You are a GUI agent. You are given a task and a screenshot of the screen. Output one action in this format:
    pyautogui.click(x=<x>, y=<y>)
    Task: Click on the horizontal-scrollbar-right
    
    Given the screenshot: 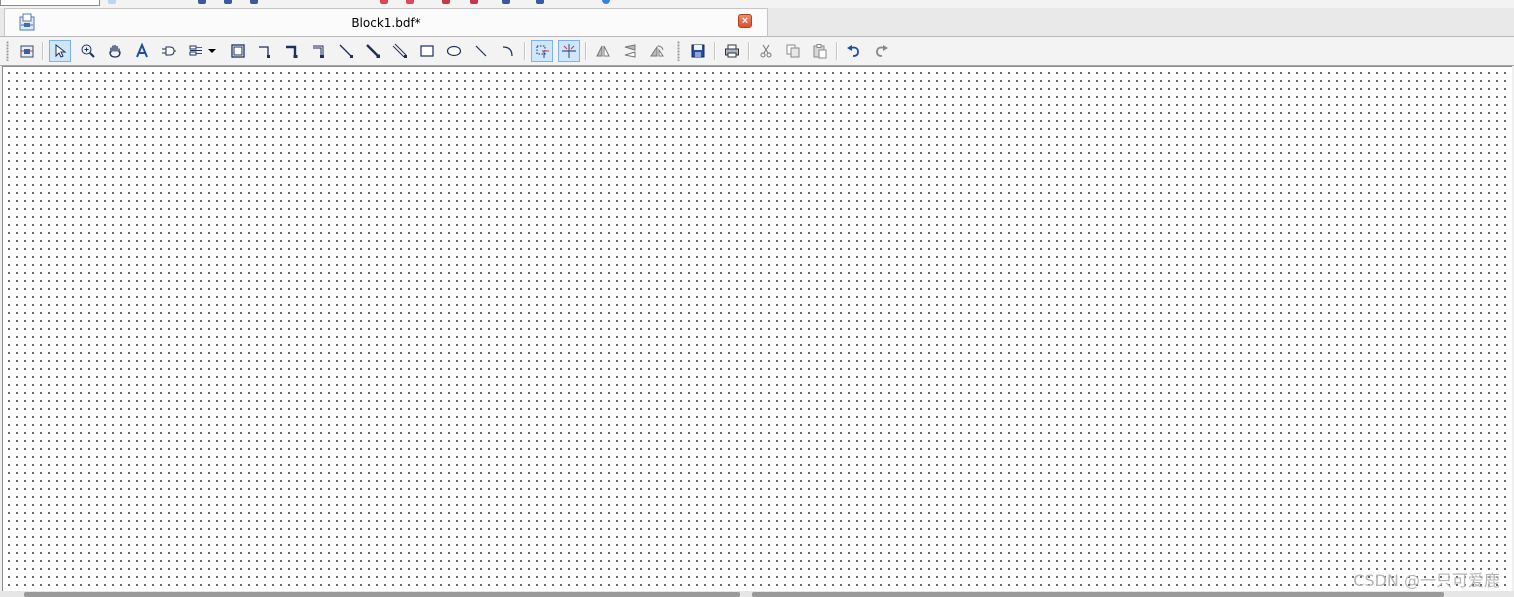 What is the action you would take?
    pyautogui.click(x=1098, y=594)
    